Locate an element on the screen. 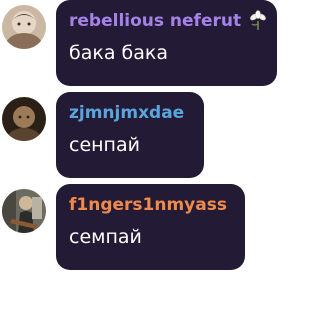  message-bubble: zjmnjmxdae сенпай is located at coordinates (130, 135).